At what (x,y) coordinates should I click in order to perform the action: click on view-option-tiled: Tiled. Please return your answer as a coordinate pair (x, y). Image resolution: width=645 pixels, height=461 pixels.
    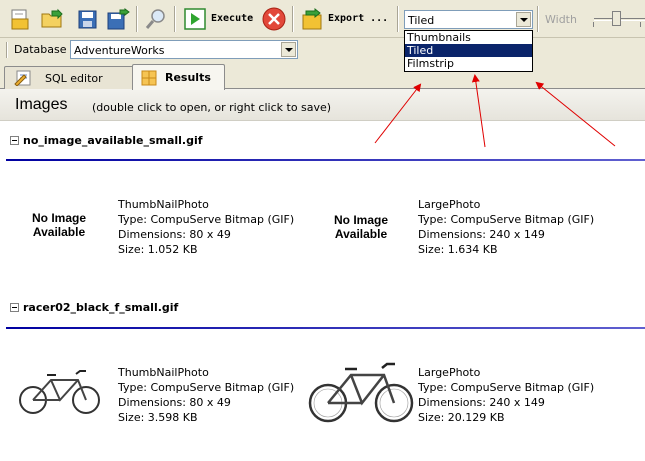
    Looking at the image, I should click on (468, 50).